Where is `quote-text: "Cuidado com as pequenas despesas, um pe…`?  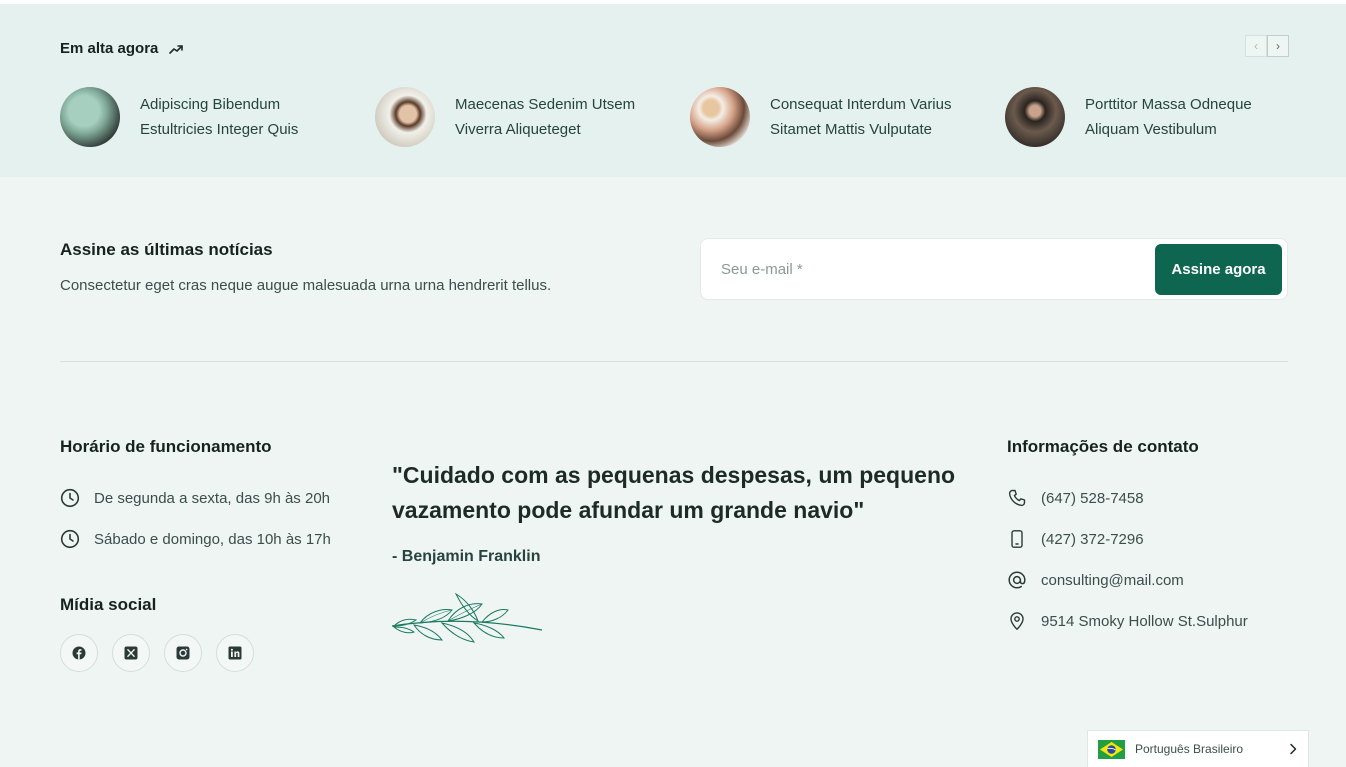
quote-text: "Cuidado com as pequenas despesas, um pe… is located at coordinates (674, 492).